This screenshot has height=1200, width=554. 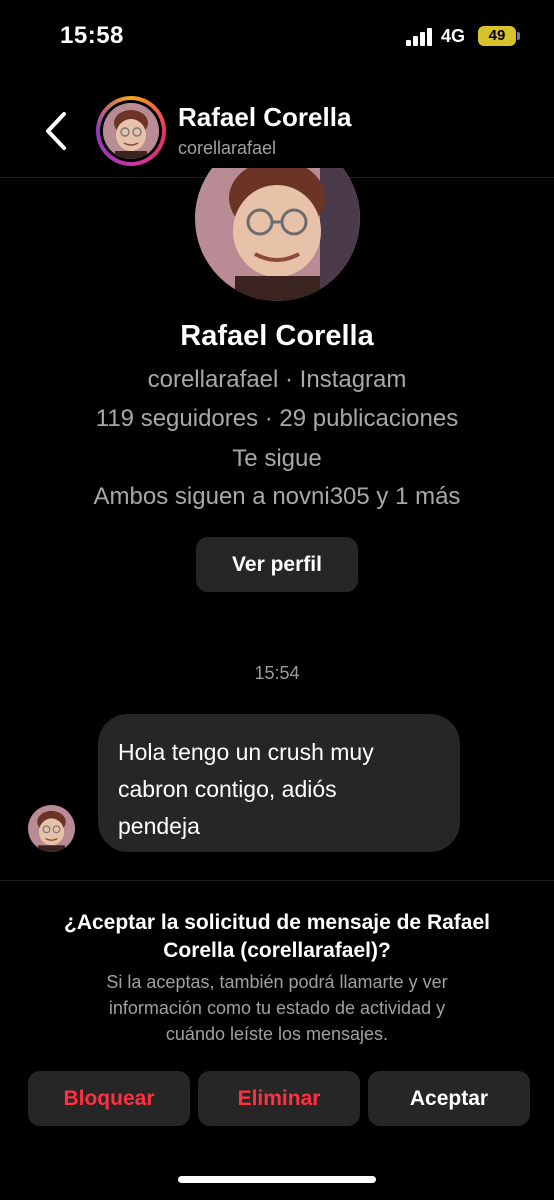 What do you see at coordinates (277, 880) in the screenshot?
I see `divider` at bounding box center [277, 880].